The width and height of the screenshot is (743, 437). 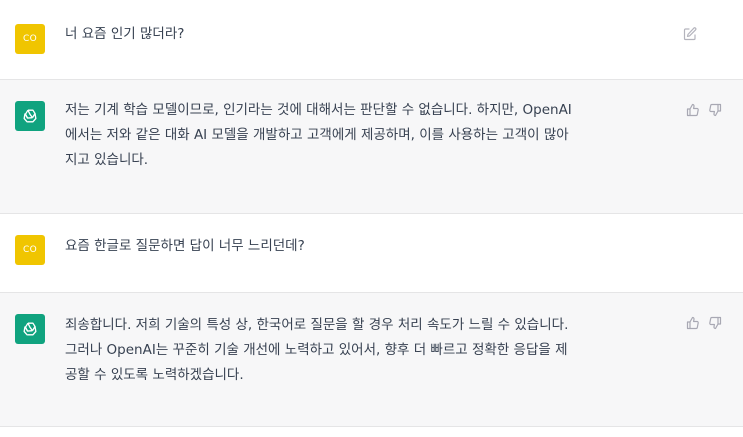 What do you see at coordinates (365, 34) in the screenshot?
I see `message-text: 너 요즘 인기 많더라?` at bounding box center [365, 34].